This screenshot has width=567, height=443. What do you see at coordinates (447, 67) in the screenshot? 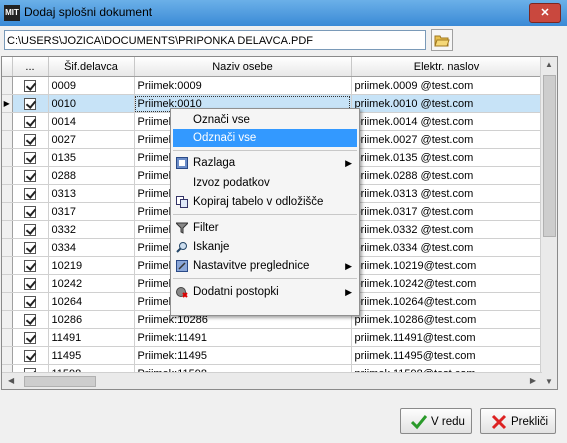
I see `column-header-email: Elektr. naslov` at bounding box center [447, 67].